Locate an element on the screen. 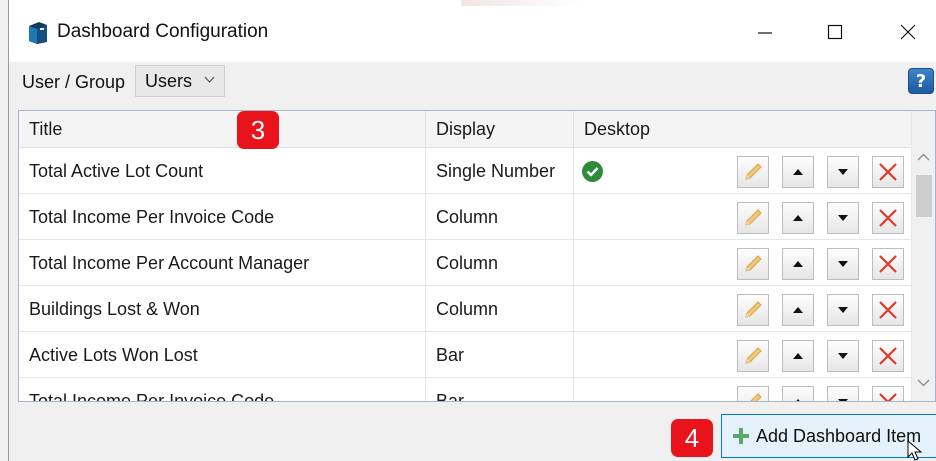 This screenshot has height=461, width=936. vertical-scrollbar is located at coordinates (923, 256).